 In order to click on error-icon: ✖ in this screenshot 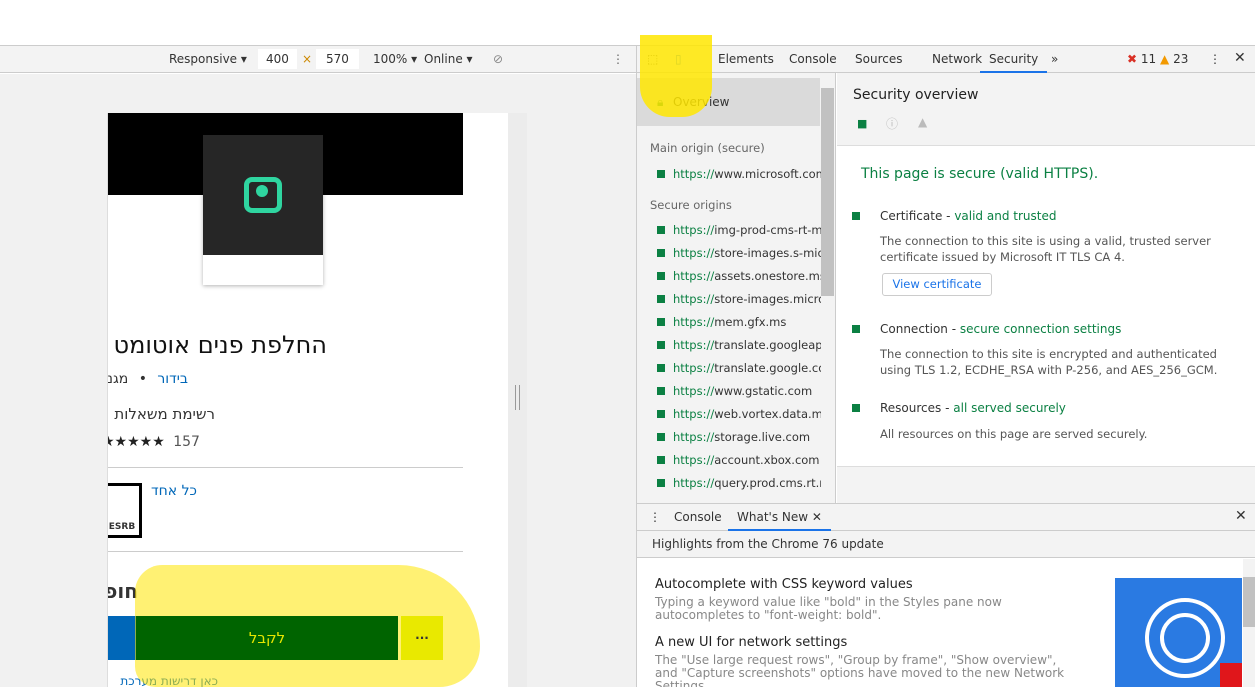, I will do `click(1132, 59)`.